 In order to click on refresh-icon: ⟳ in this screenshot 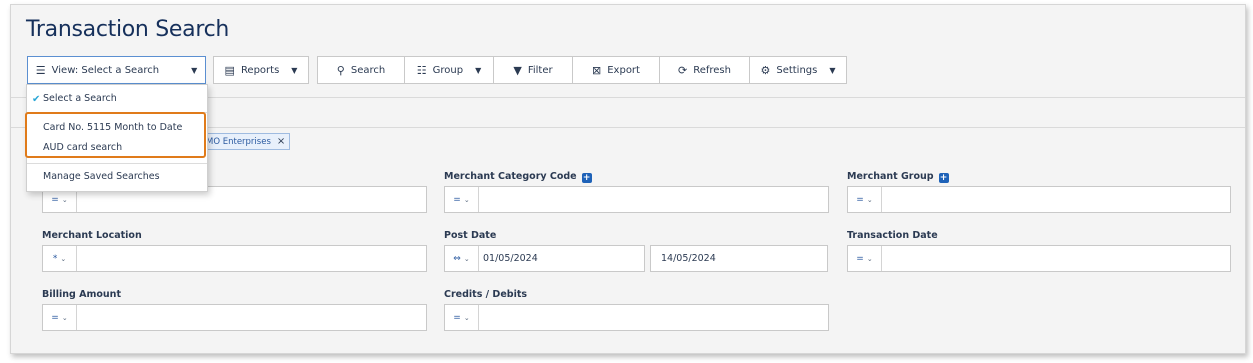, I will do `click(683, 70)`.